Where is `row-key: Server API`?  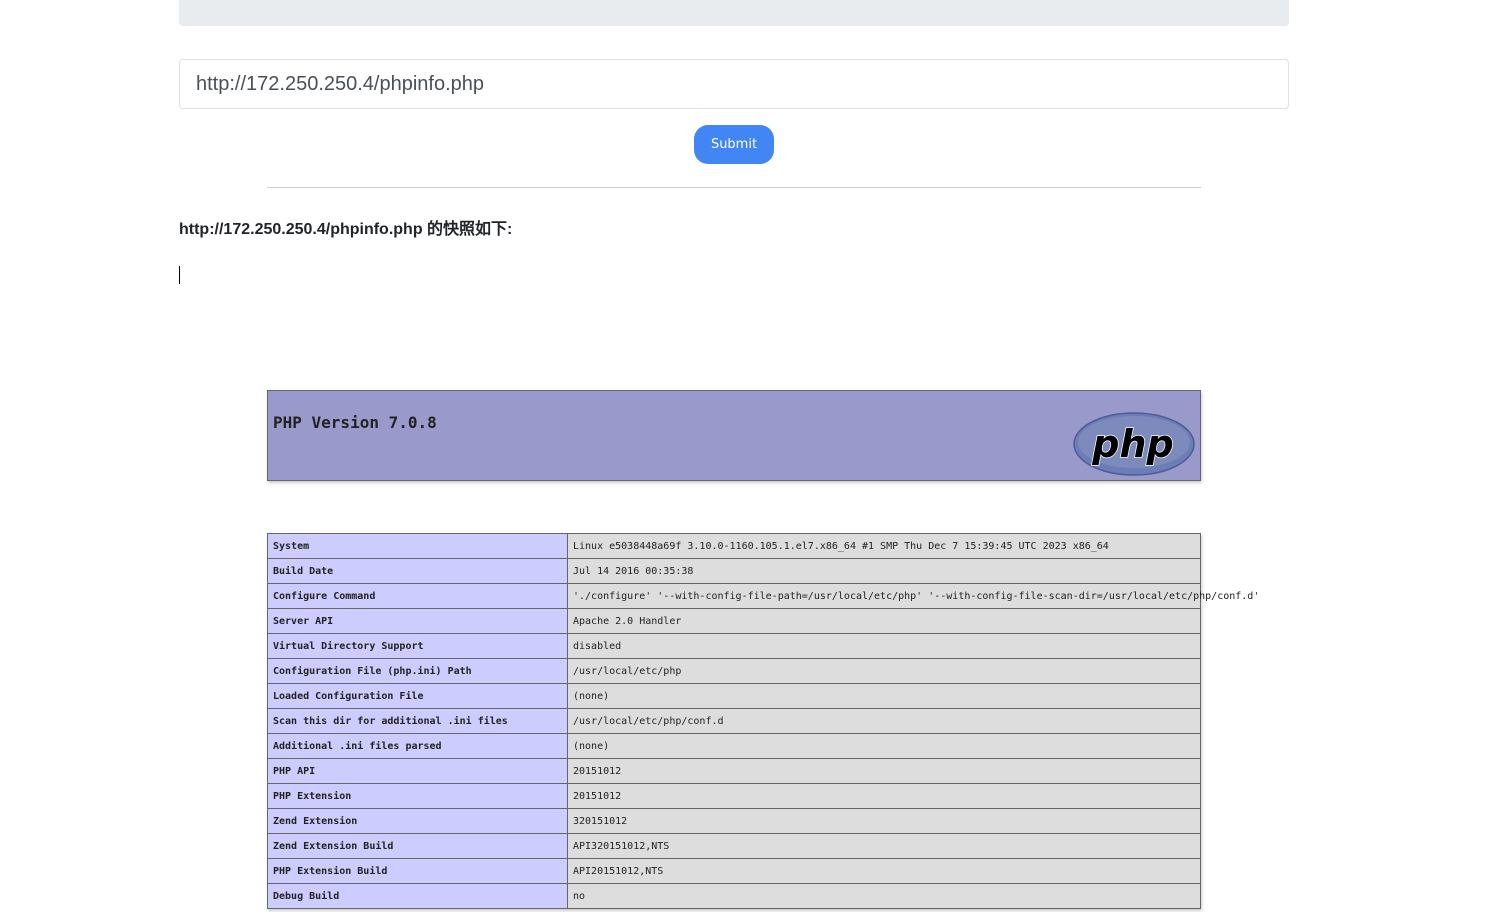 row-key: Server API is located at coordinates (417, 621).